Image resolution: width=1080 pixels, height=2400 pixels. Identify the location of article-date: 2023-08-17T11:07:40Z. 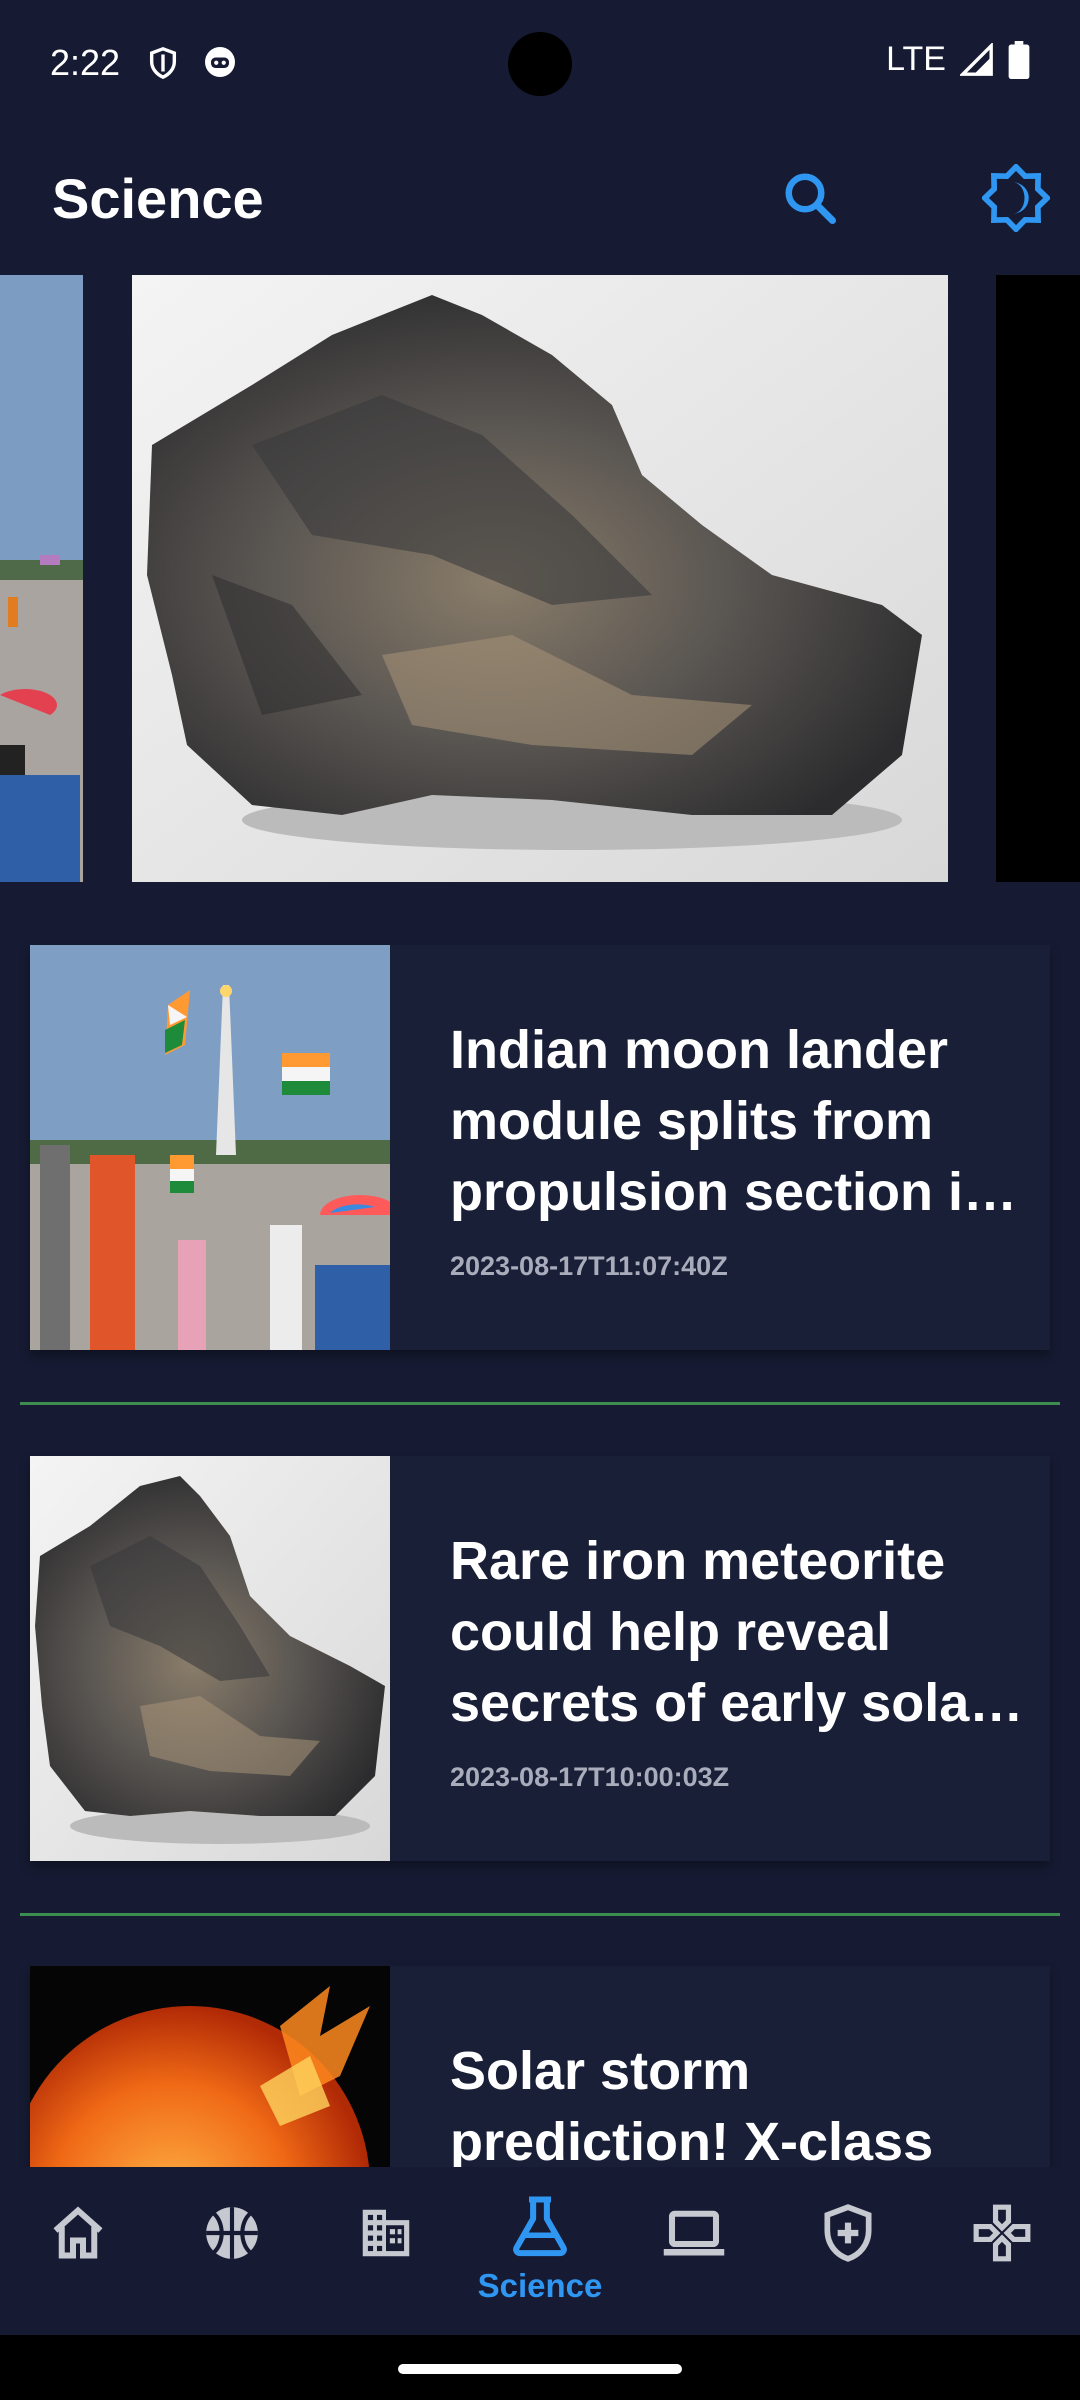
(589, 1266).